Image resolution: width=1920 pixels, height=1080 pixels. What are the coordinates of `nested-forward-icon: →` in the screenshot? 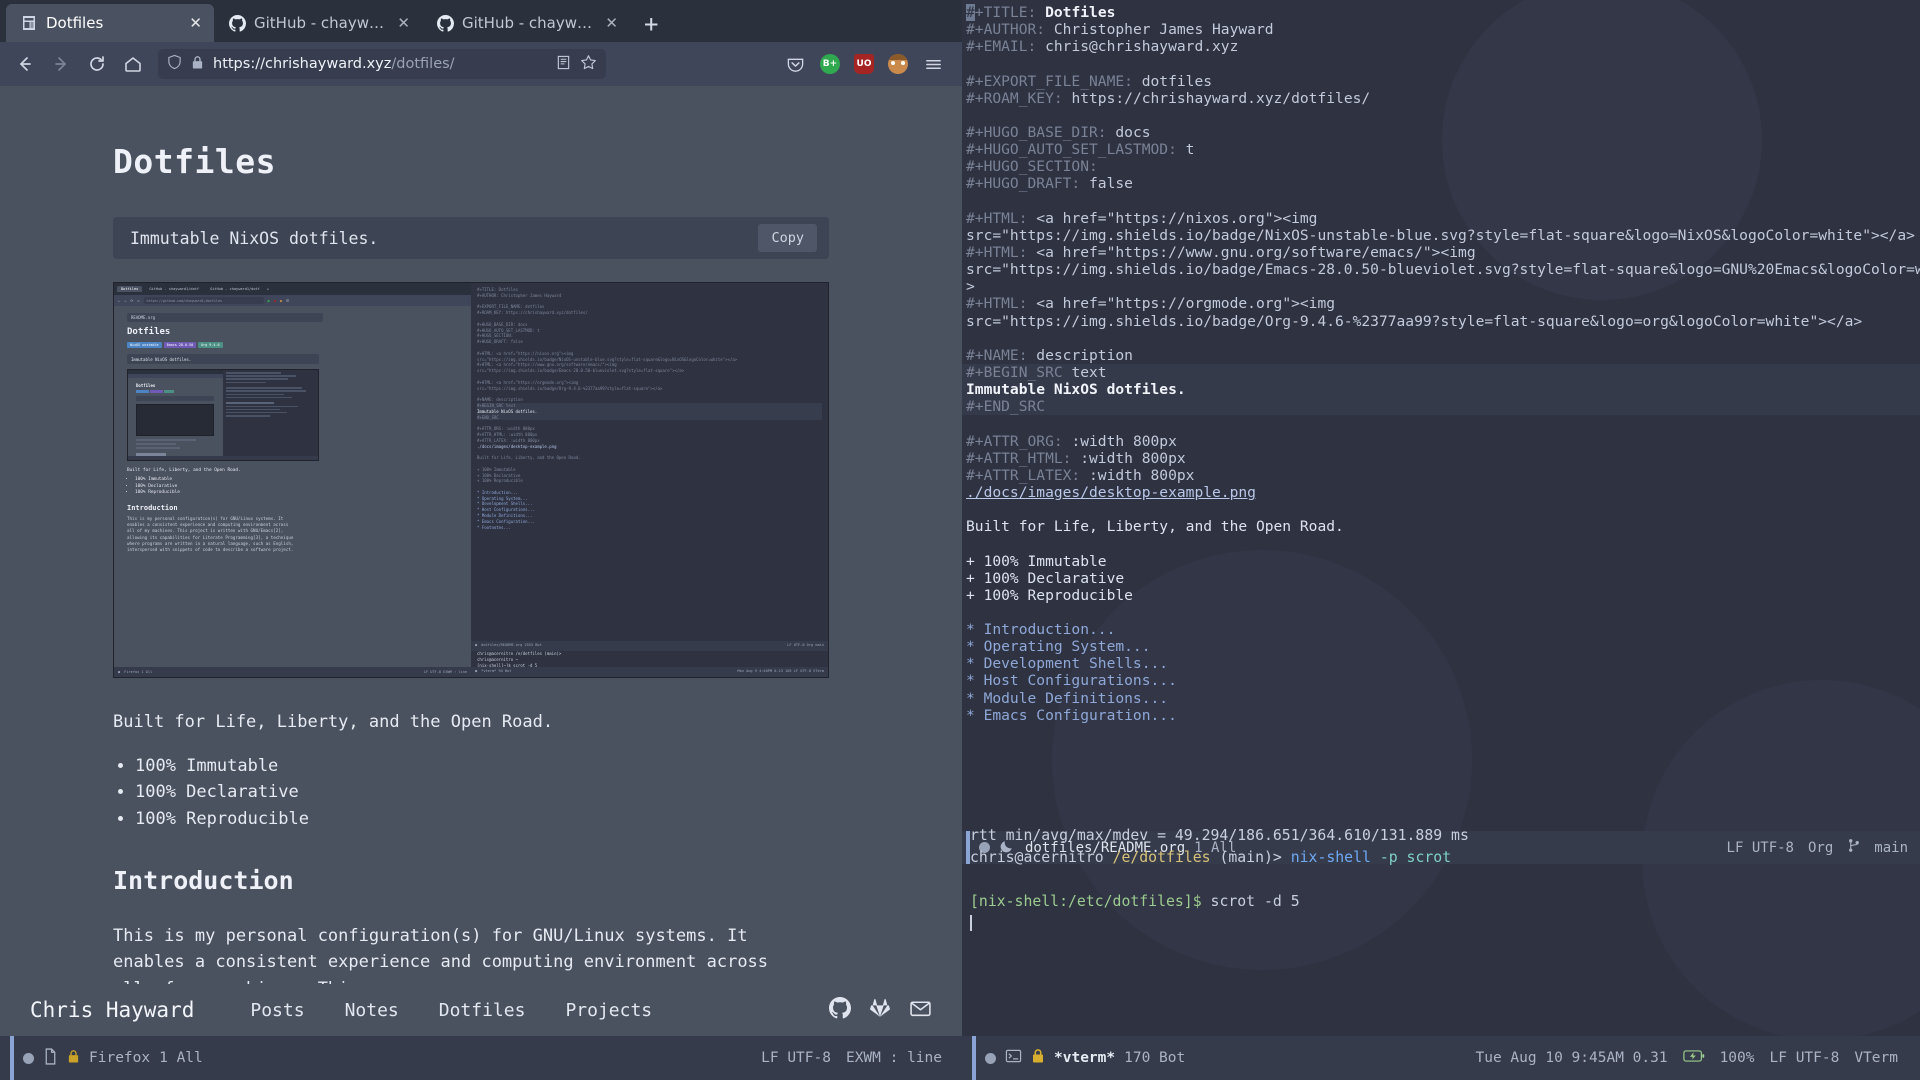 It's located at (125, 300).